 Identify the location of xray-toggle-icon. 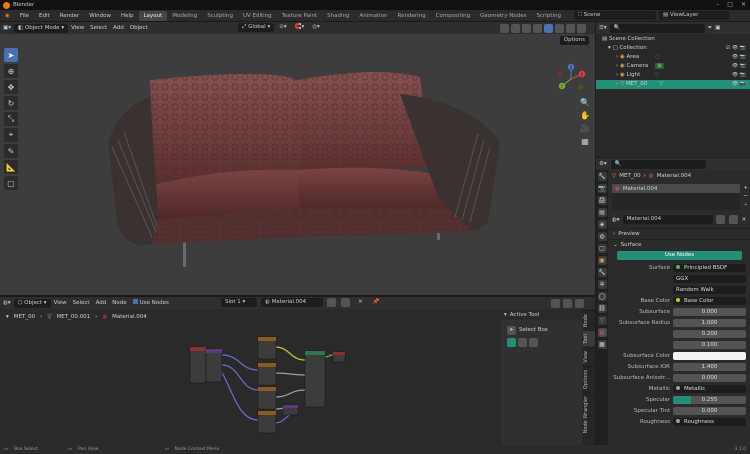
(537, 28).